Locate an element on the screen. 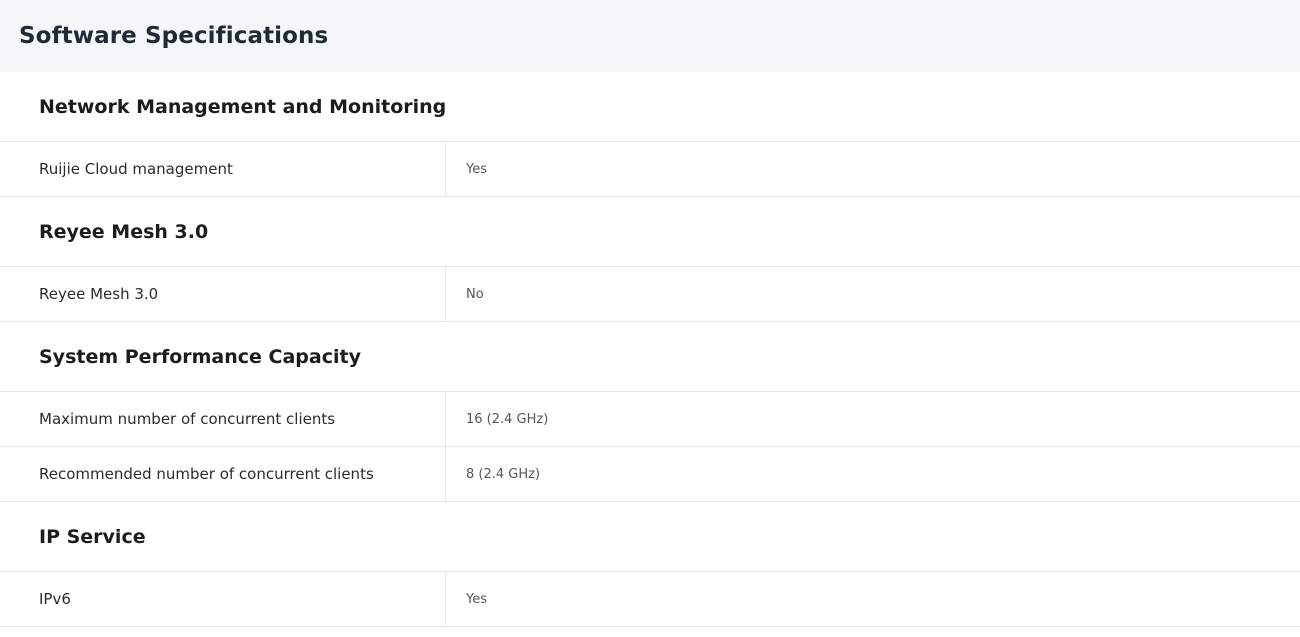  spec-row: Ruijie Cloud management Yes is located at coordinates (650, 169).